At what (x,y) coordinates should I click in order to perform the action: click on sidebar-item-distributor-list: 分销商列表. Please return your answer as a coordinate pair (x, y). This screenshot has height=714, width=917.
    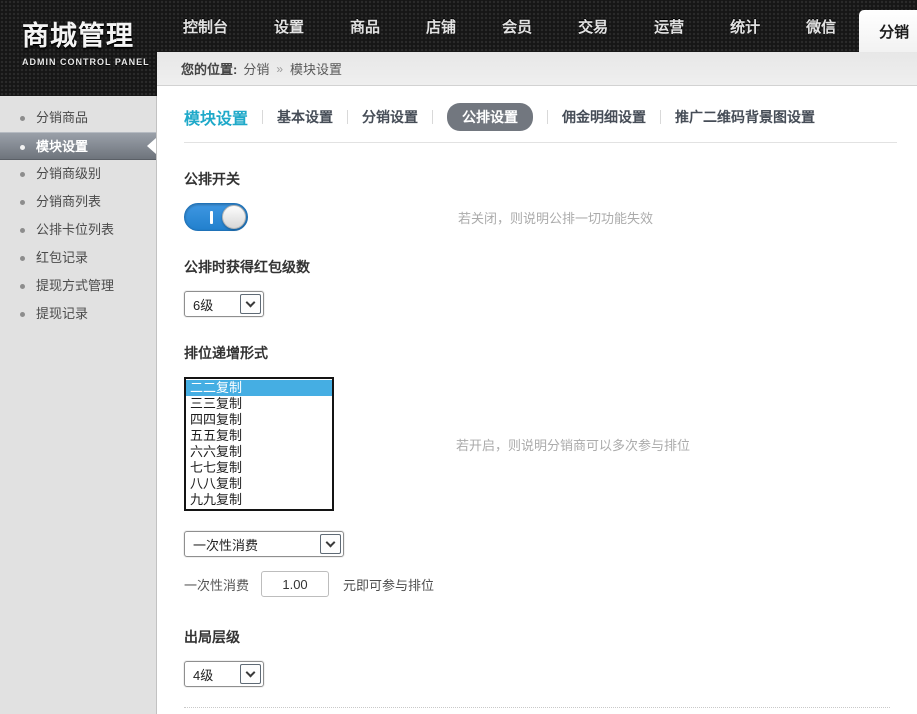
    Looking at the image, I should click on (78, 202).